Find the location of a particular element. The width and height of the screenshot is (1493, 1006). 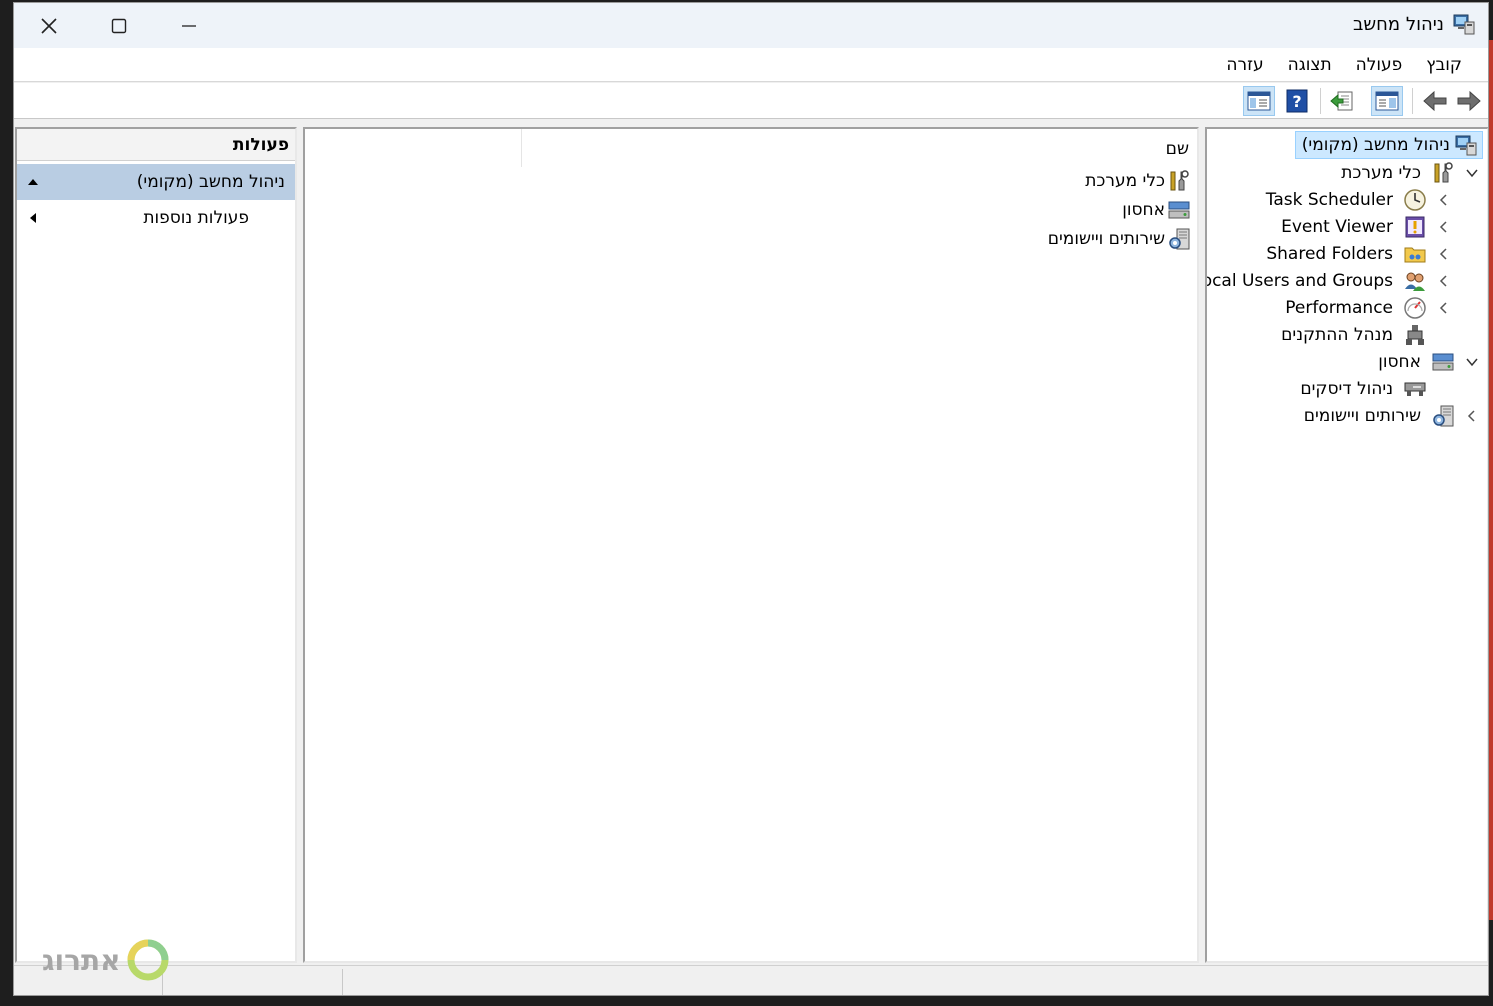

menu-action: פעולה is located at coordinates (1379, 65).